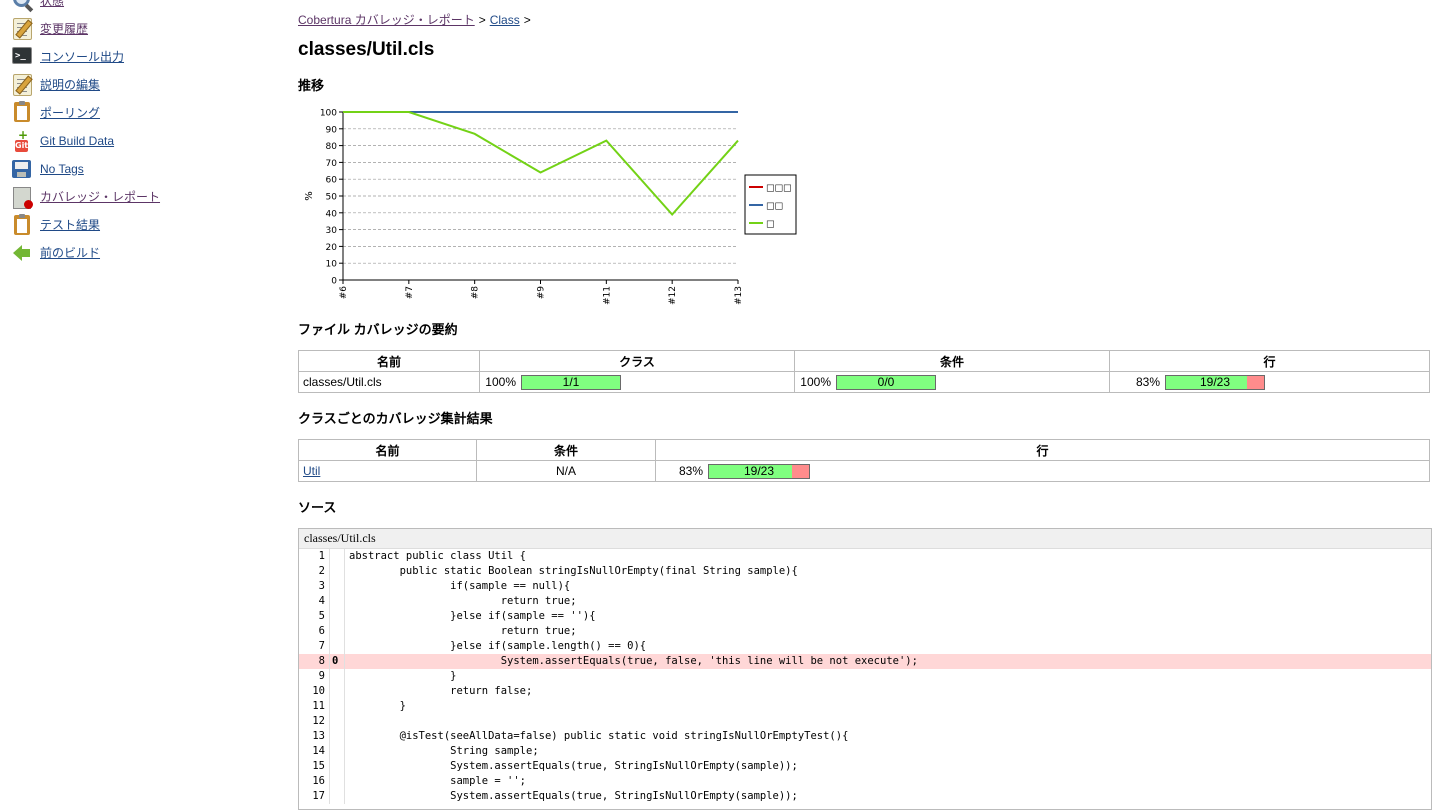 The width and height of the screenshot is (1439, 810). I want to click on sidebar-item-label: Git Build Data, so click(77, 141).